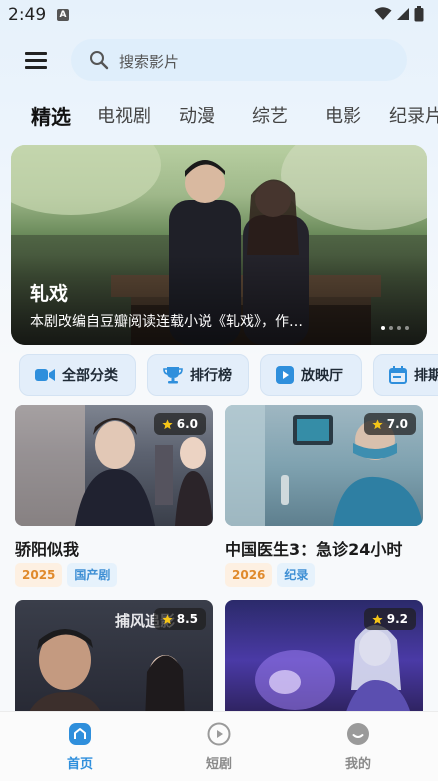  What do you see at coordinates (36, 61) in the screenshot?
I see `menu-icon` at bounding box center [36, 61].